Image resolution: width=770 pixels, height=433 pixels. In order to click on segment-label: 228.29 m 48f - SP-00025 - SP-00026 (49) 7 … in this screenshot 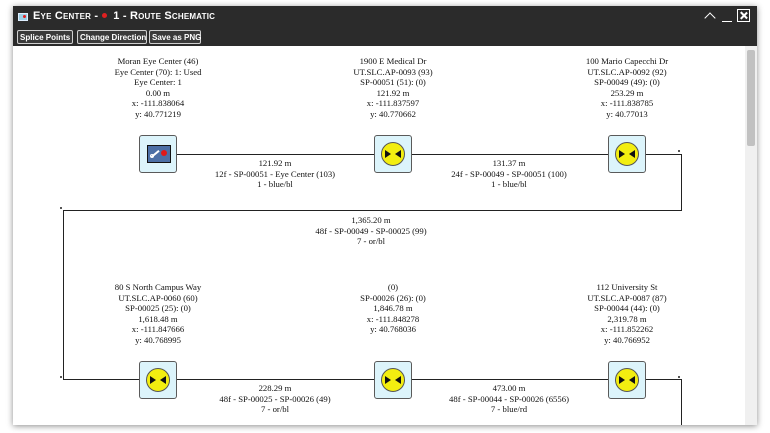, I will do `click(275, 398)`.